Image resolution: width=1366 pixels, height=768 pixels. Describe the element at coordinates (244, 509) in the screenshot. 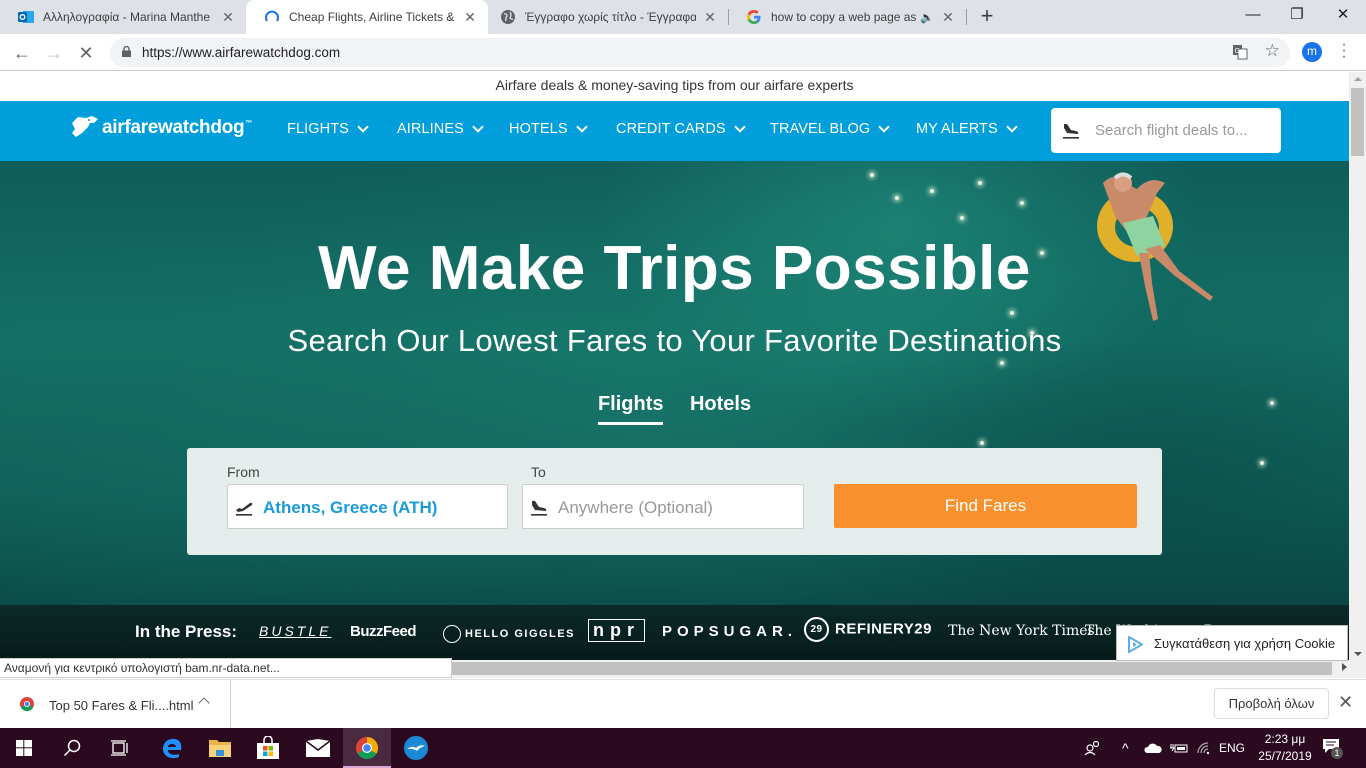

I see `plane-takeoff-icon` at that location.